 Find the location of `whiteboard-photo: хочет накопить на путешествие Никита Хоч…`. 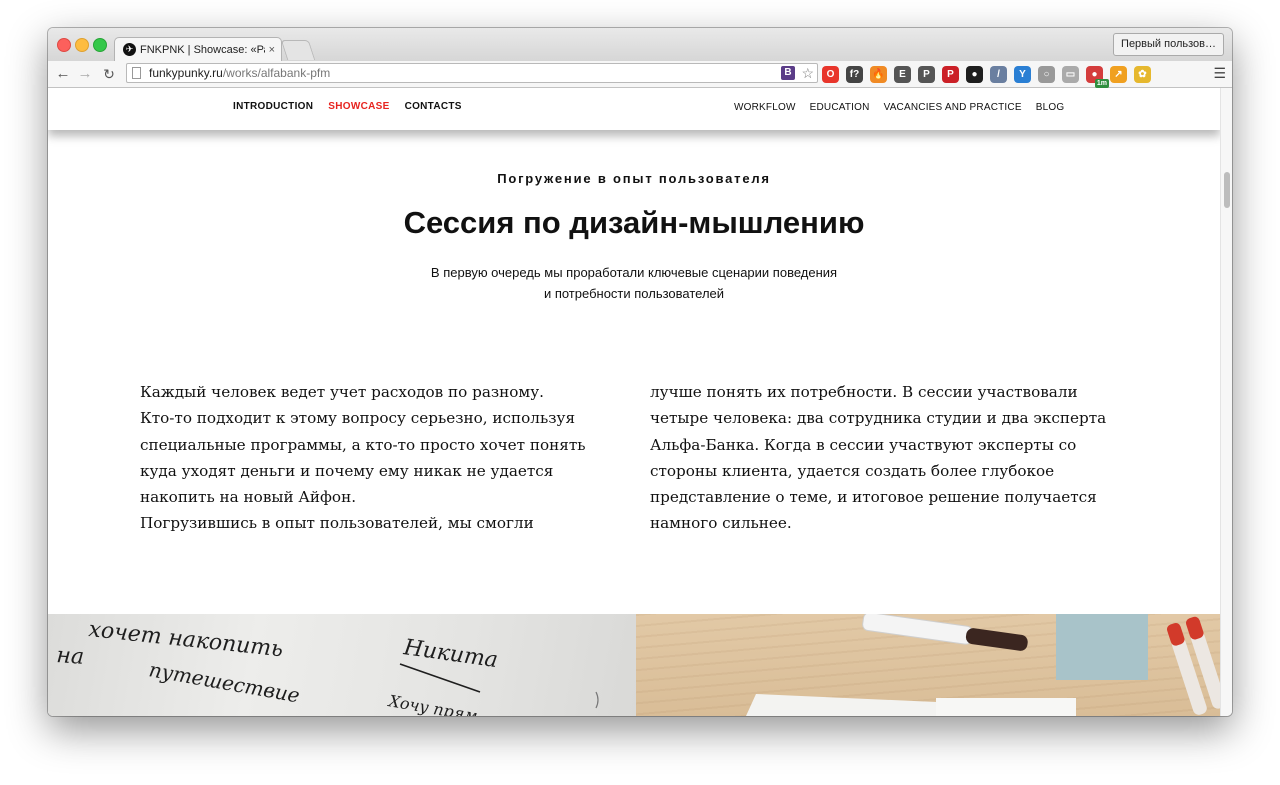

whiteboard-photo: хочет накопить на путешествие Никита Хоч… is located at coordinates (342, 665).